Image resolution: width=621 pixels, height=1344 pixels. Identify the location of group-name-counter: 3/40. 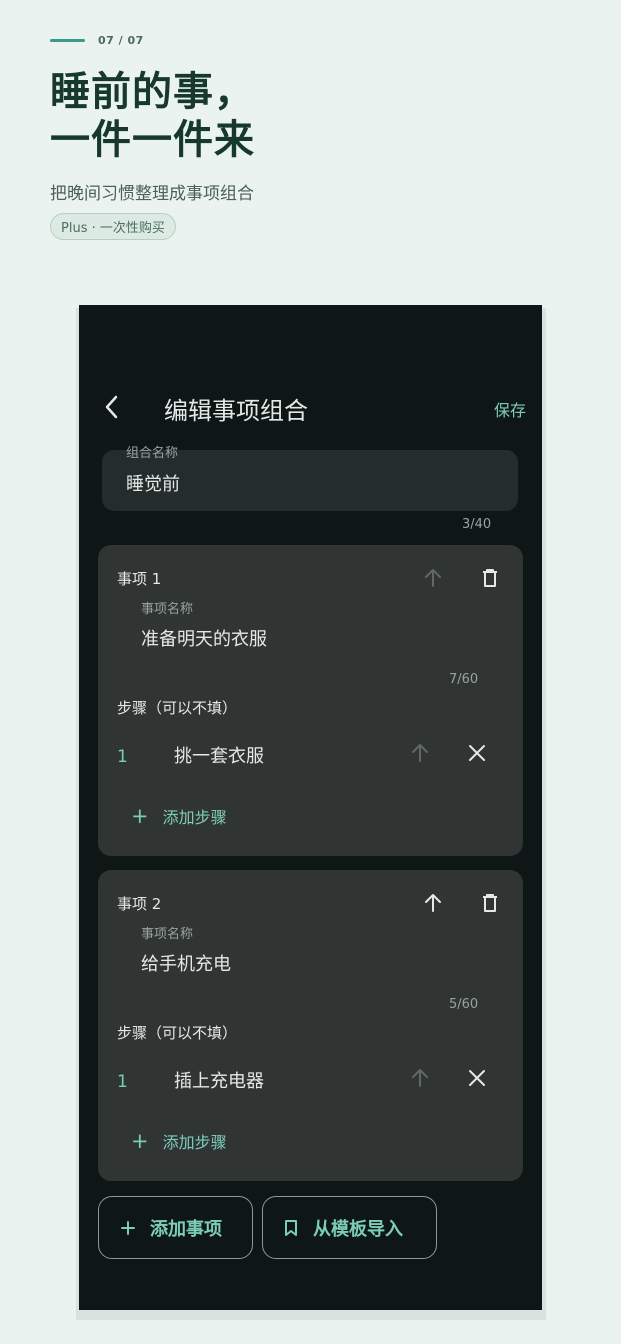
(477, 524).